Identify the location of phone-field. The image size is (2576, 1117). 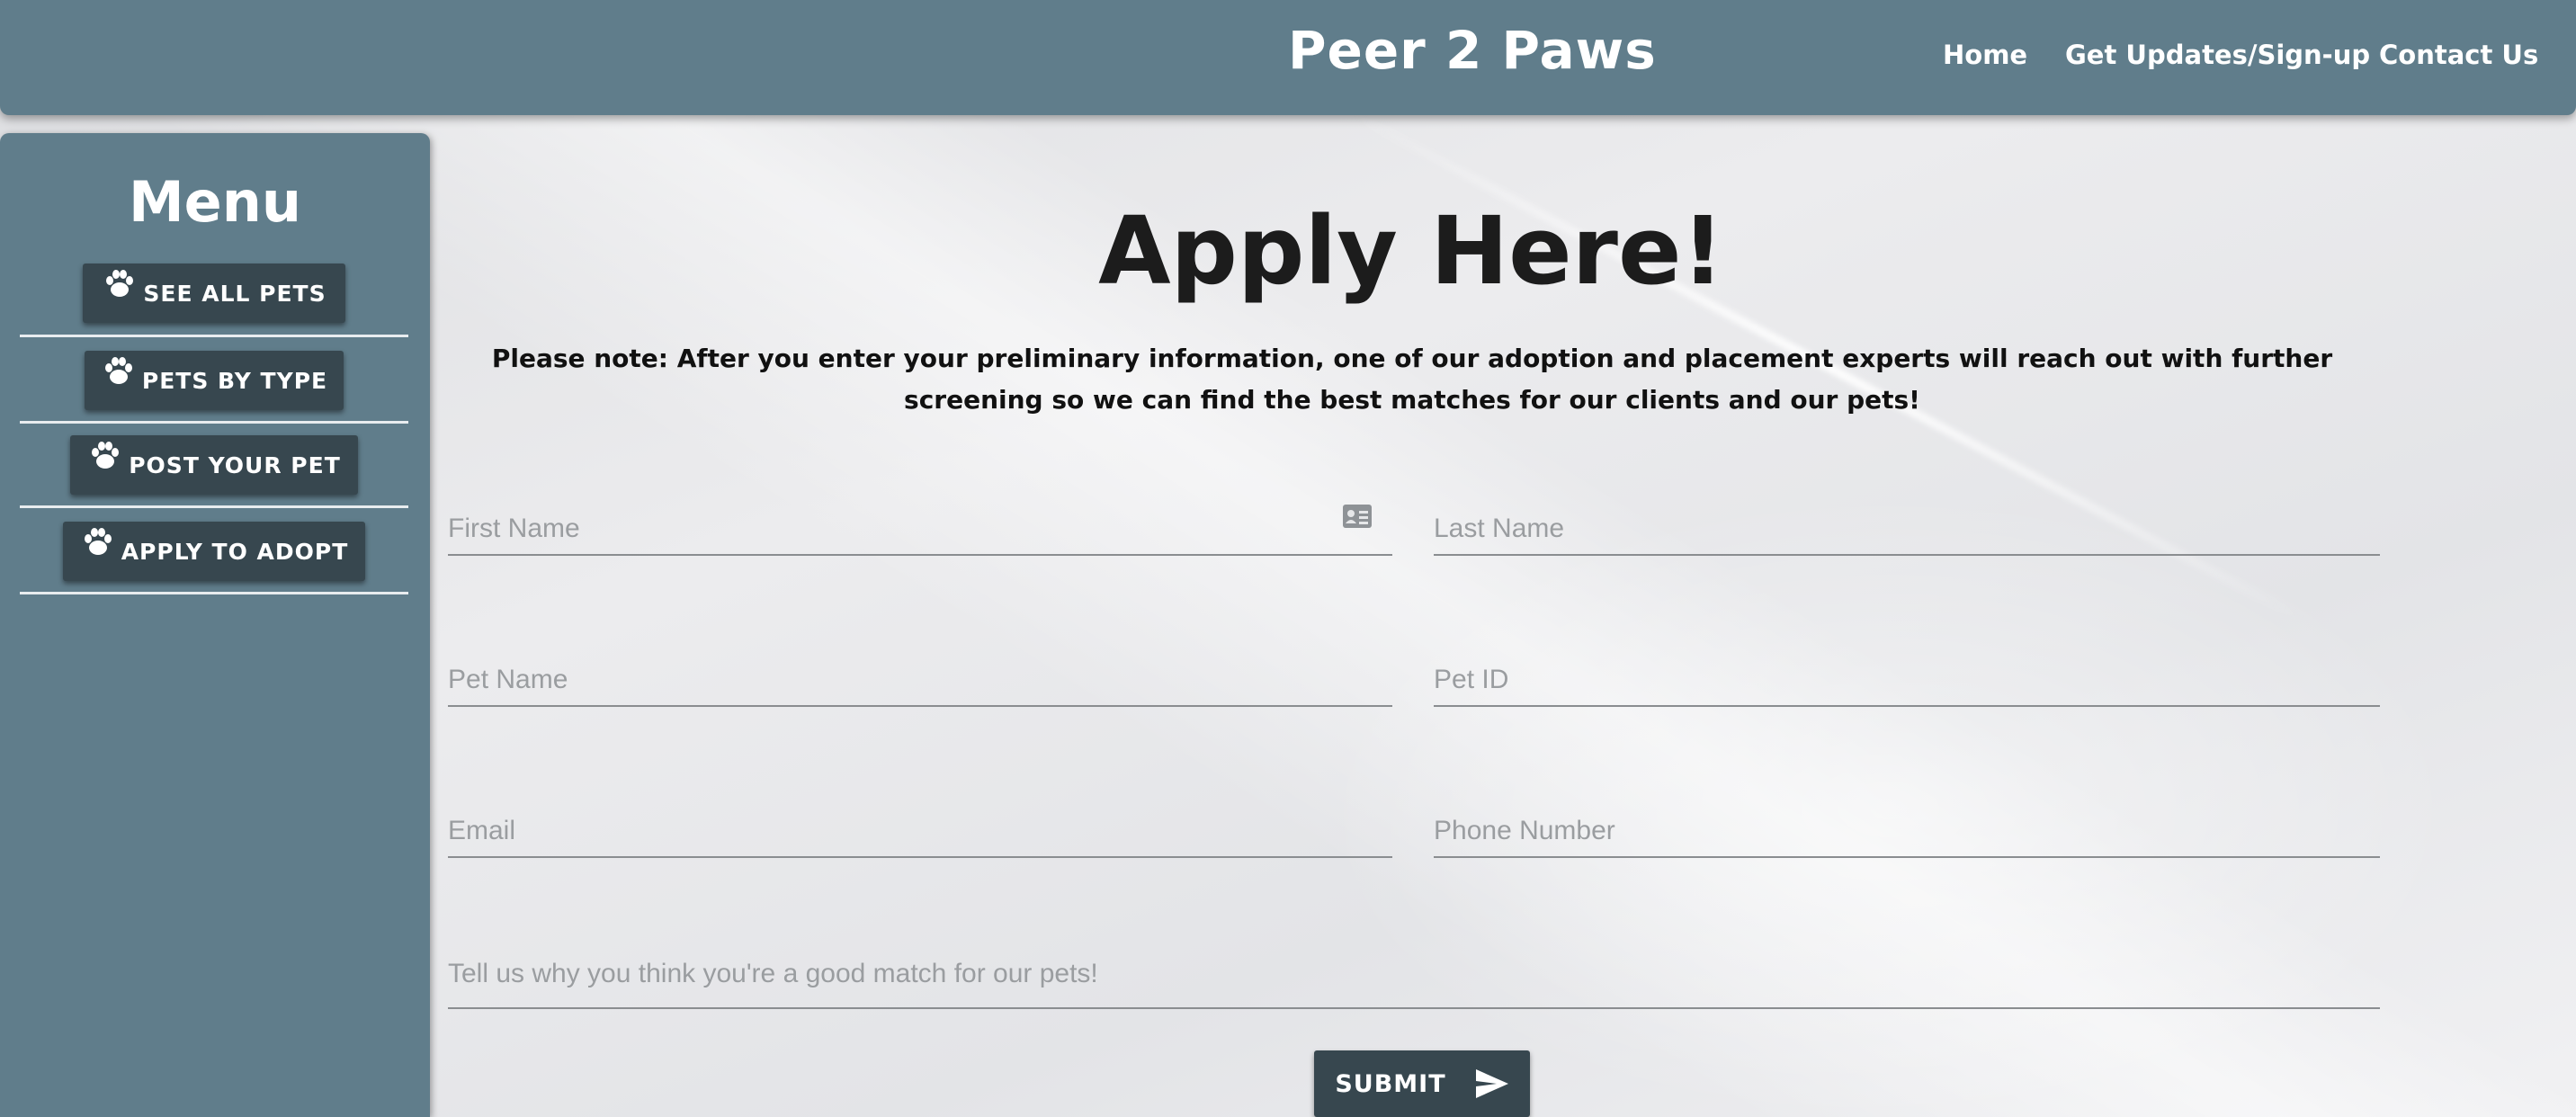
(1907, 822).